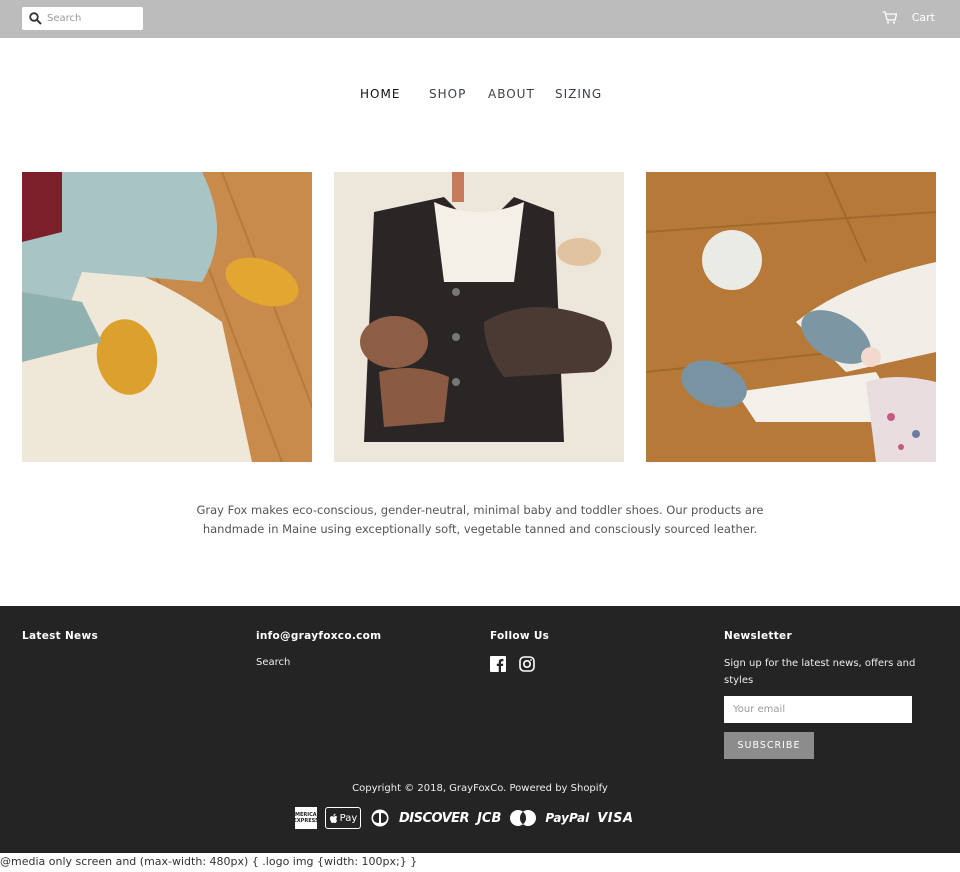 The image size is (960, 872). What do you see at coordinates (615, 818) in the screenshot?
I see `visa-icon: VISA` at bounding box center [615, 818].